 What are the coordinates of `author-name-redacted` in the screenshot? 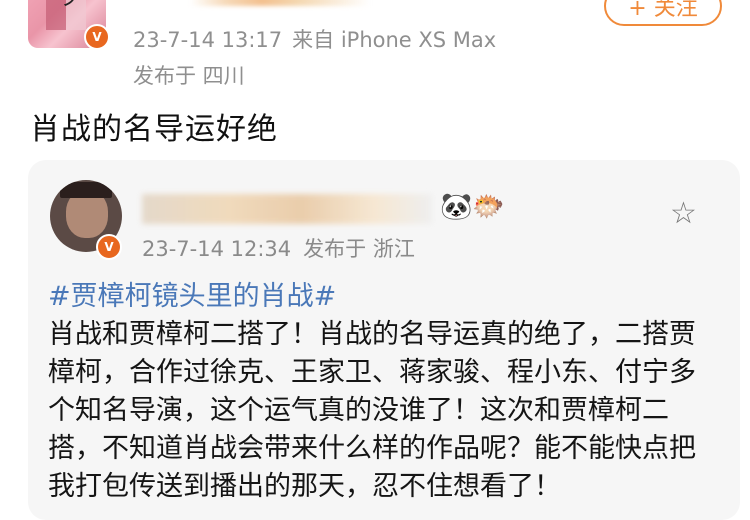 It's located at (280, 3).